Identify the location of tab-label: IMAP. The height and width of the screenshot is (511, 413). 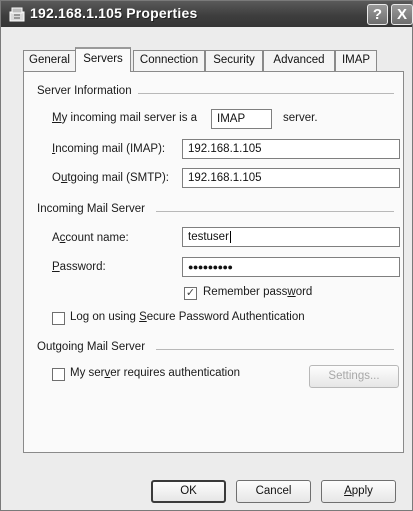
(356, 60).